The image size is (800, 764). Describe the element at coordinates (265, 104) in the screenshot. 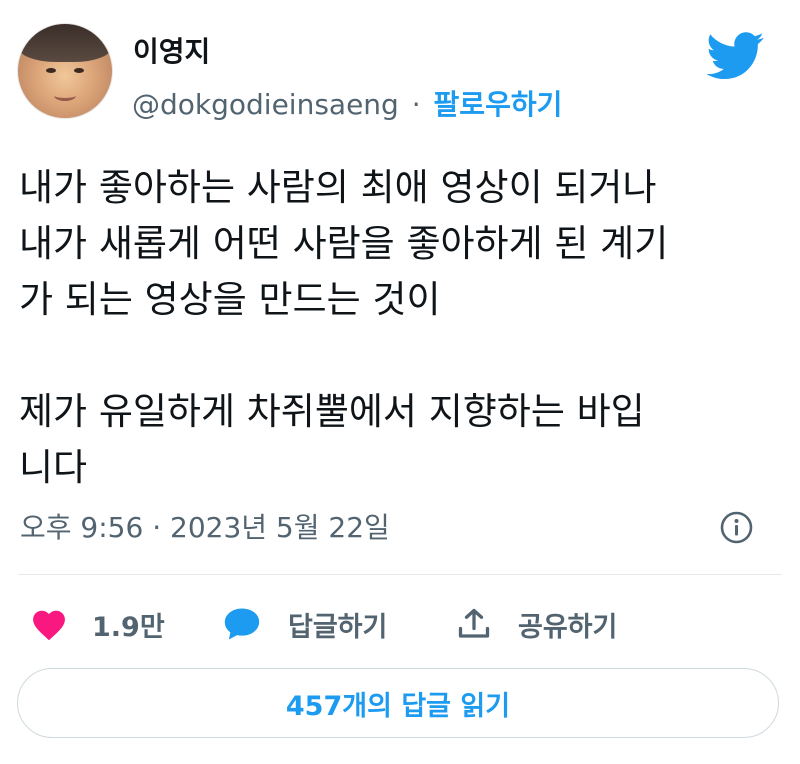

I see `user-handle: @dokgodieinsaeng` at that location.